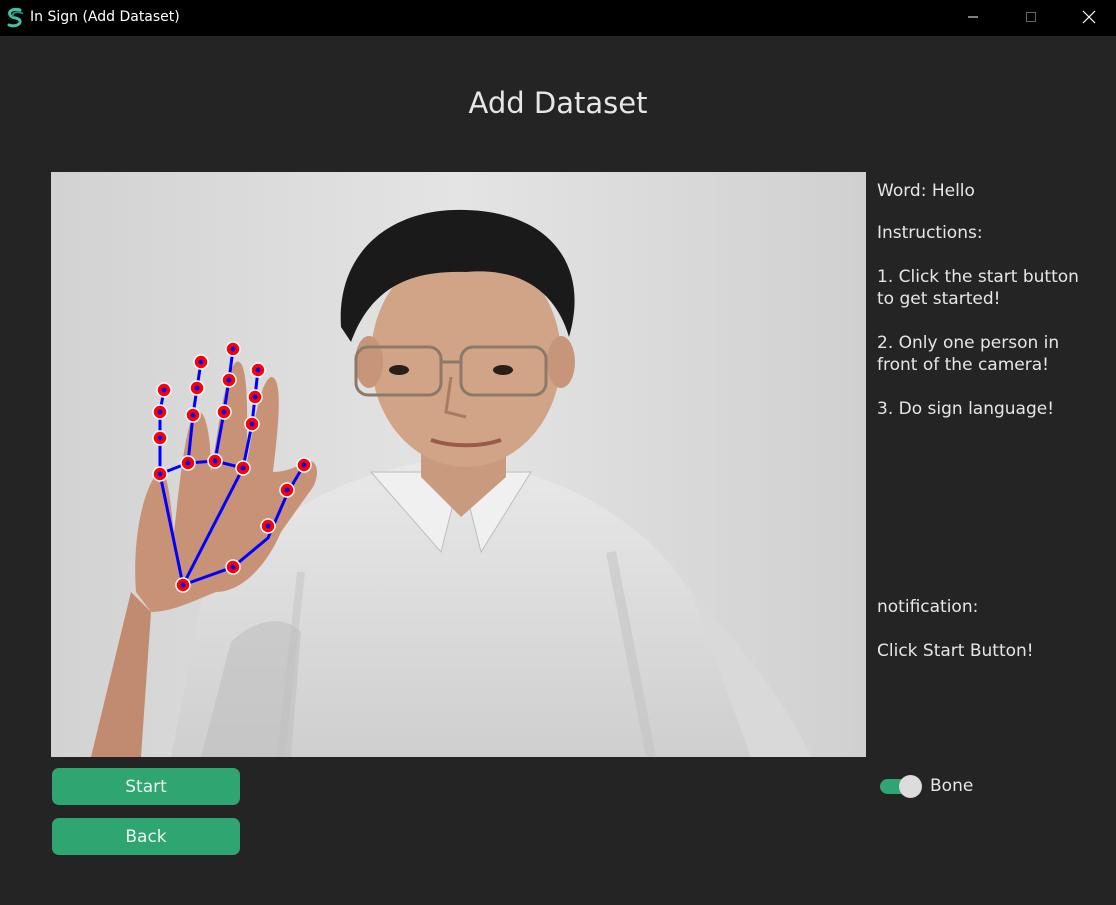 The width and height of the screenshot is (1116, 905). Describe the element at coordinates (558, 103) in the screenshot. I see `page-title: Add Dataset` at that location.